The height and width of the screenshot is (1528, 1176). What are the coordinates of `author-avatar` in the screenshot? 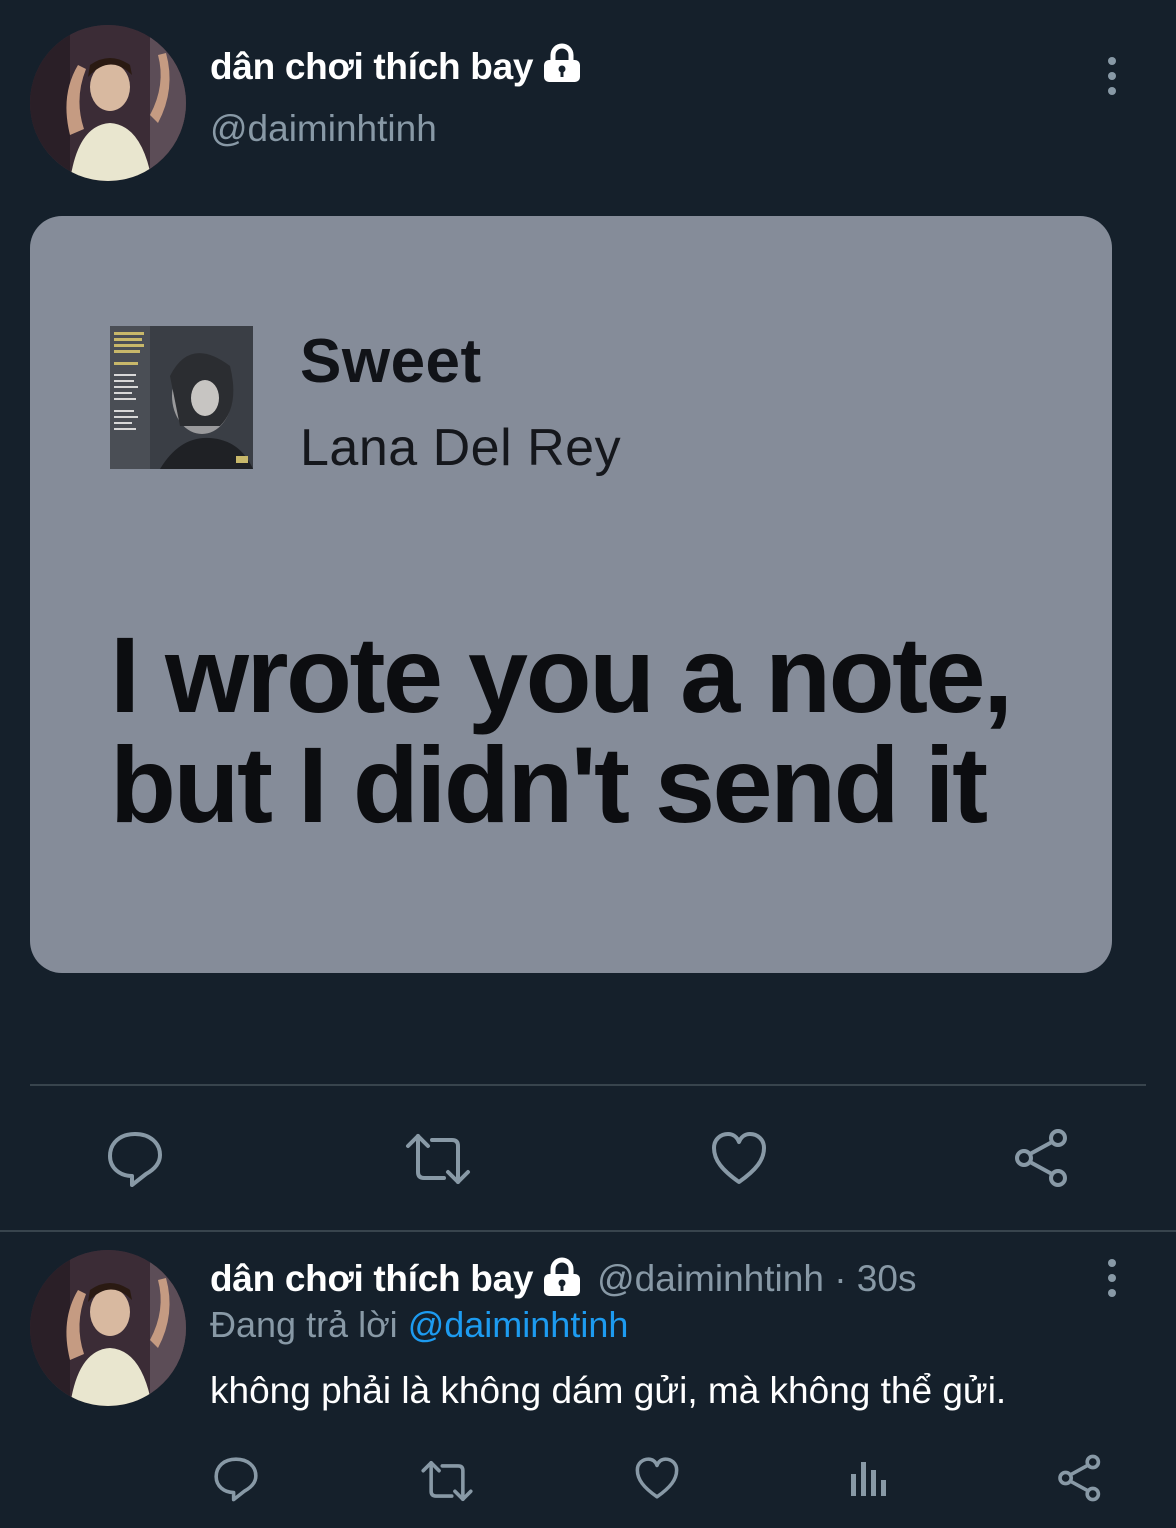 It's located at (108, 103).